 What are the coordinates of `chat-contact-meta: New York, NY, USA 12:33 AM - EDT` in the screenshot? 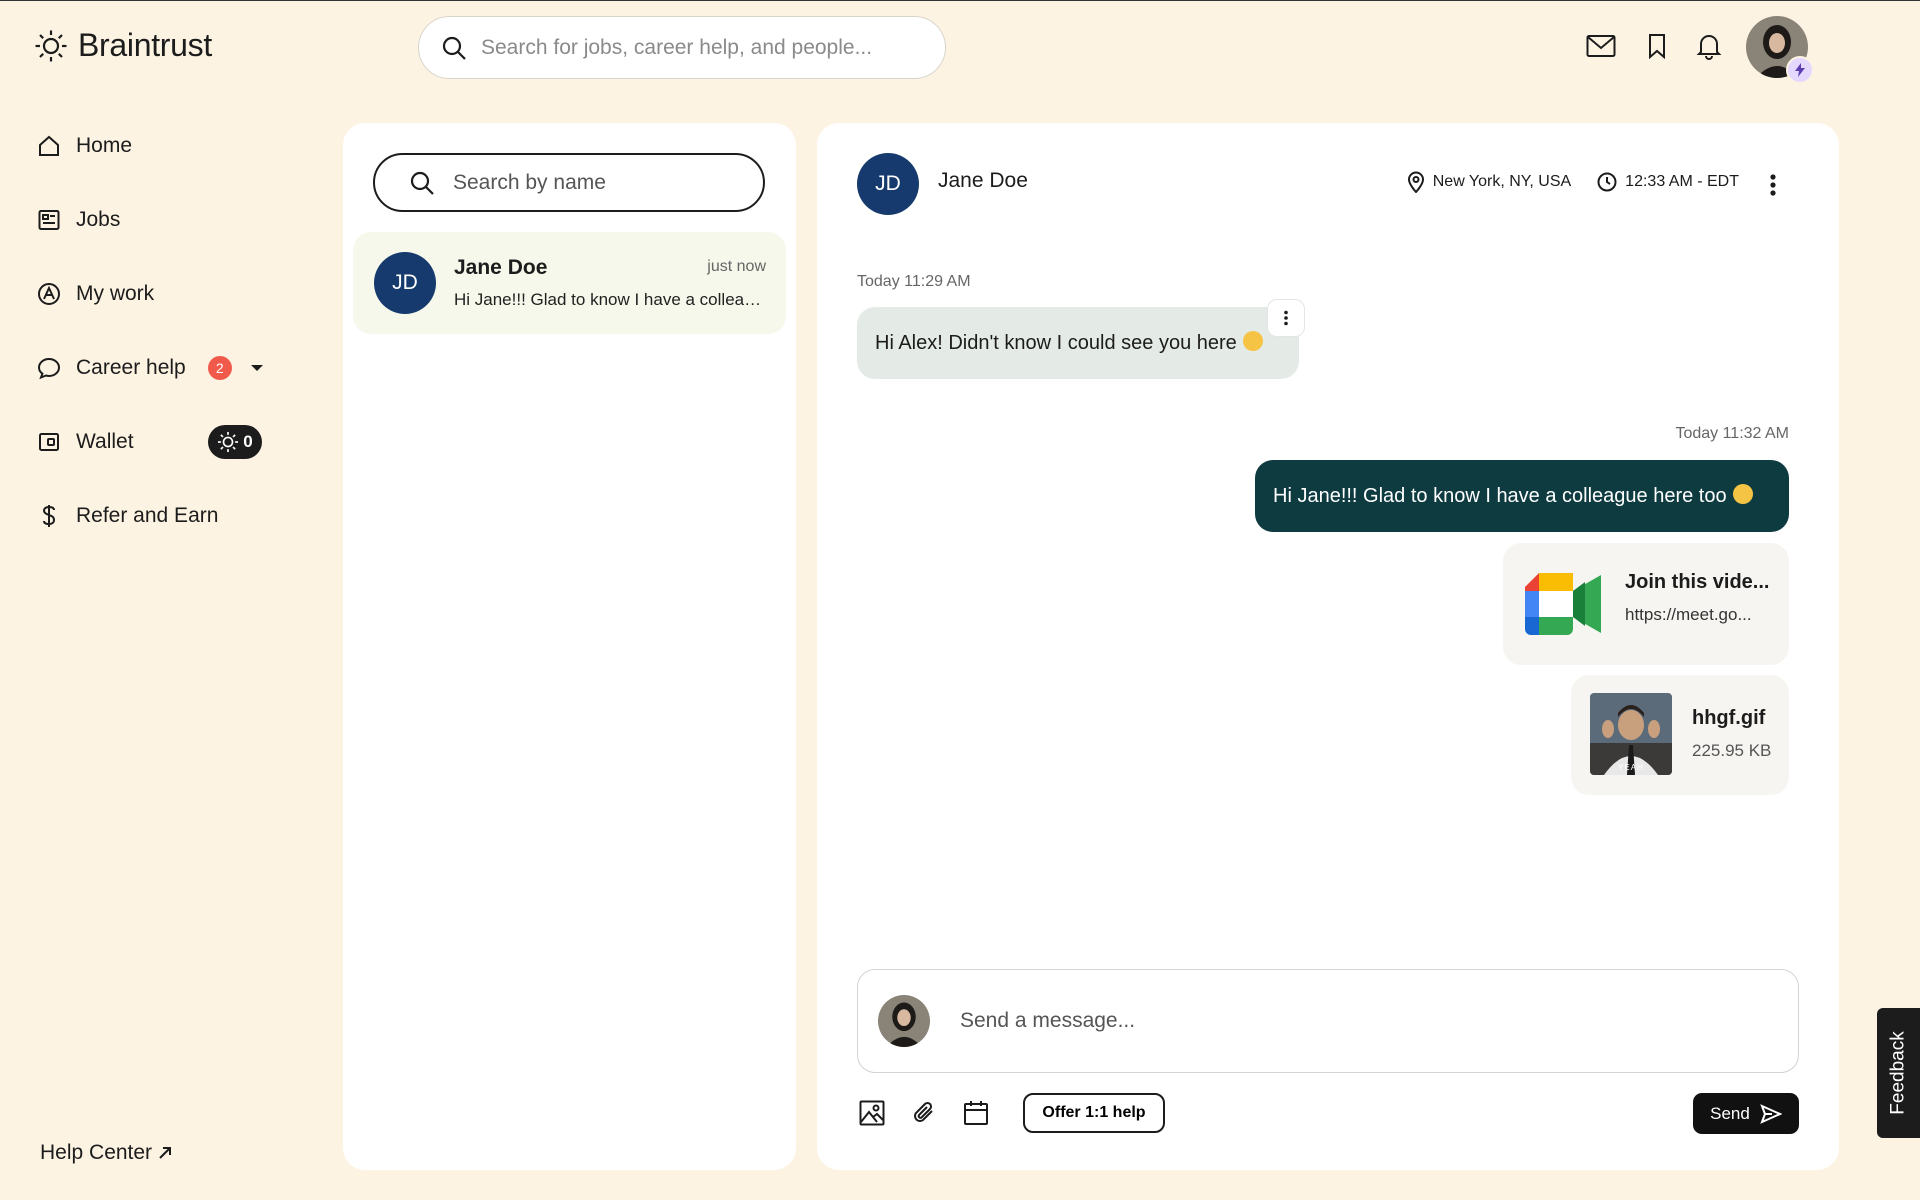 It's located at (1573, 182).